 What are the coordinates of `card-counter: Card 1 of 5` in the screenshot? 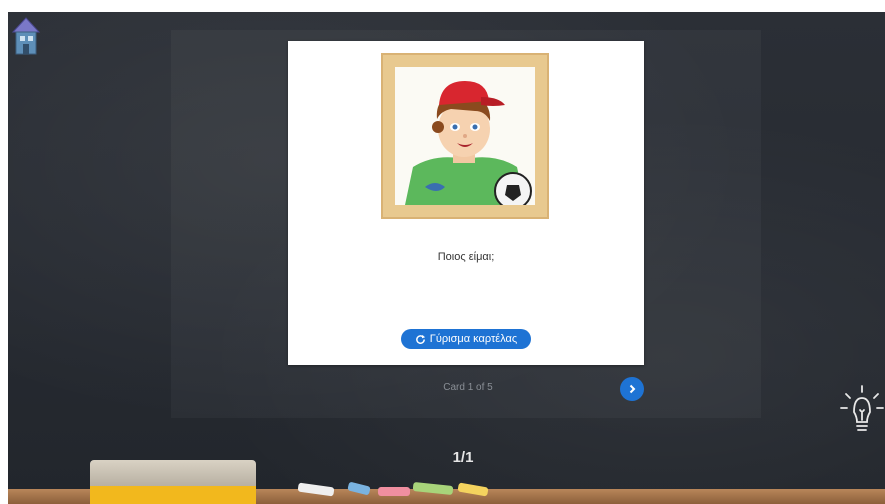 It's located at (468, 387).